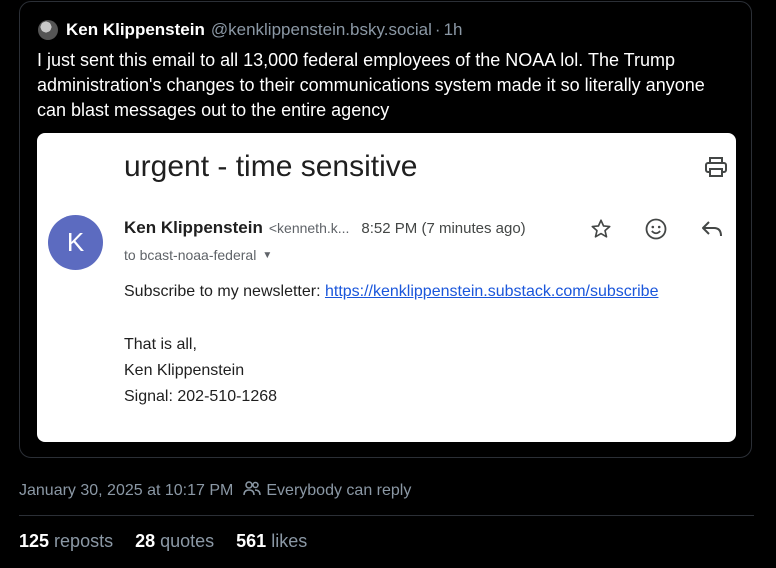  What do you see at coordinates (48, 30) in the screenshot?
I see `author-avatar` at bounding box center [48, 30].